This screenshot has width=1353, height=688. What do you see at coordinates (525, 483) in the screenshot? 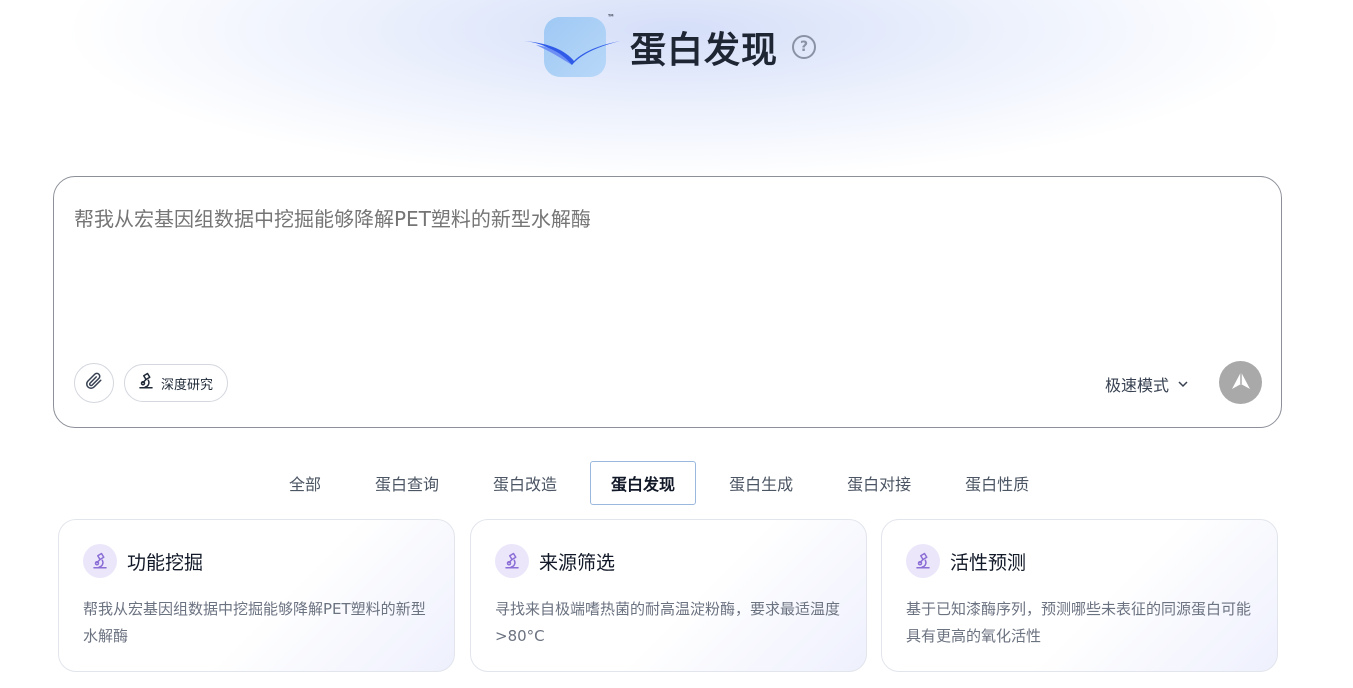
I see `tab-protein-engineering: 蛋白改造` at bounding box center [525, 483].